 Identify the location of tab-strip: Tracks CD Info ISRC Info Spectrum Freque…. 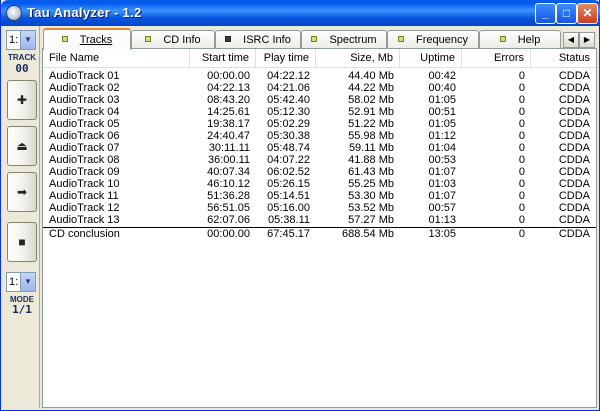
(319, 39).